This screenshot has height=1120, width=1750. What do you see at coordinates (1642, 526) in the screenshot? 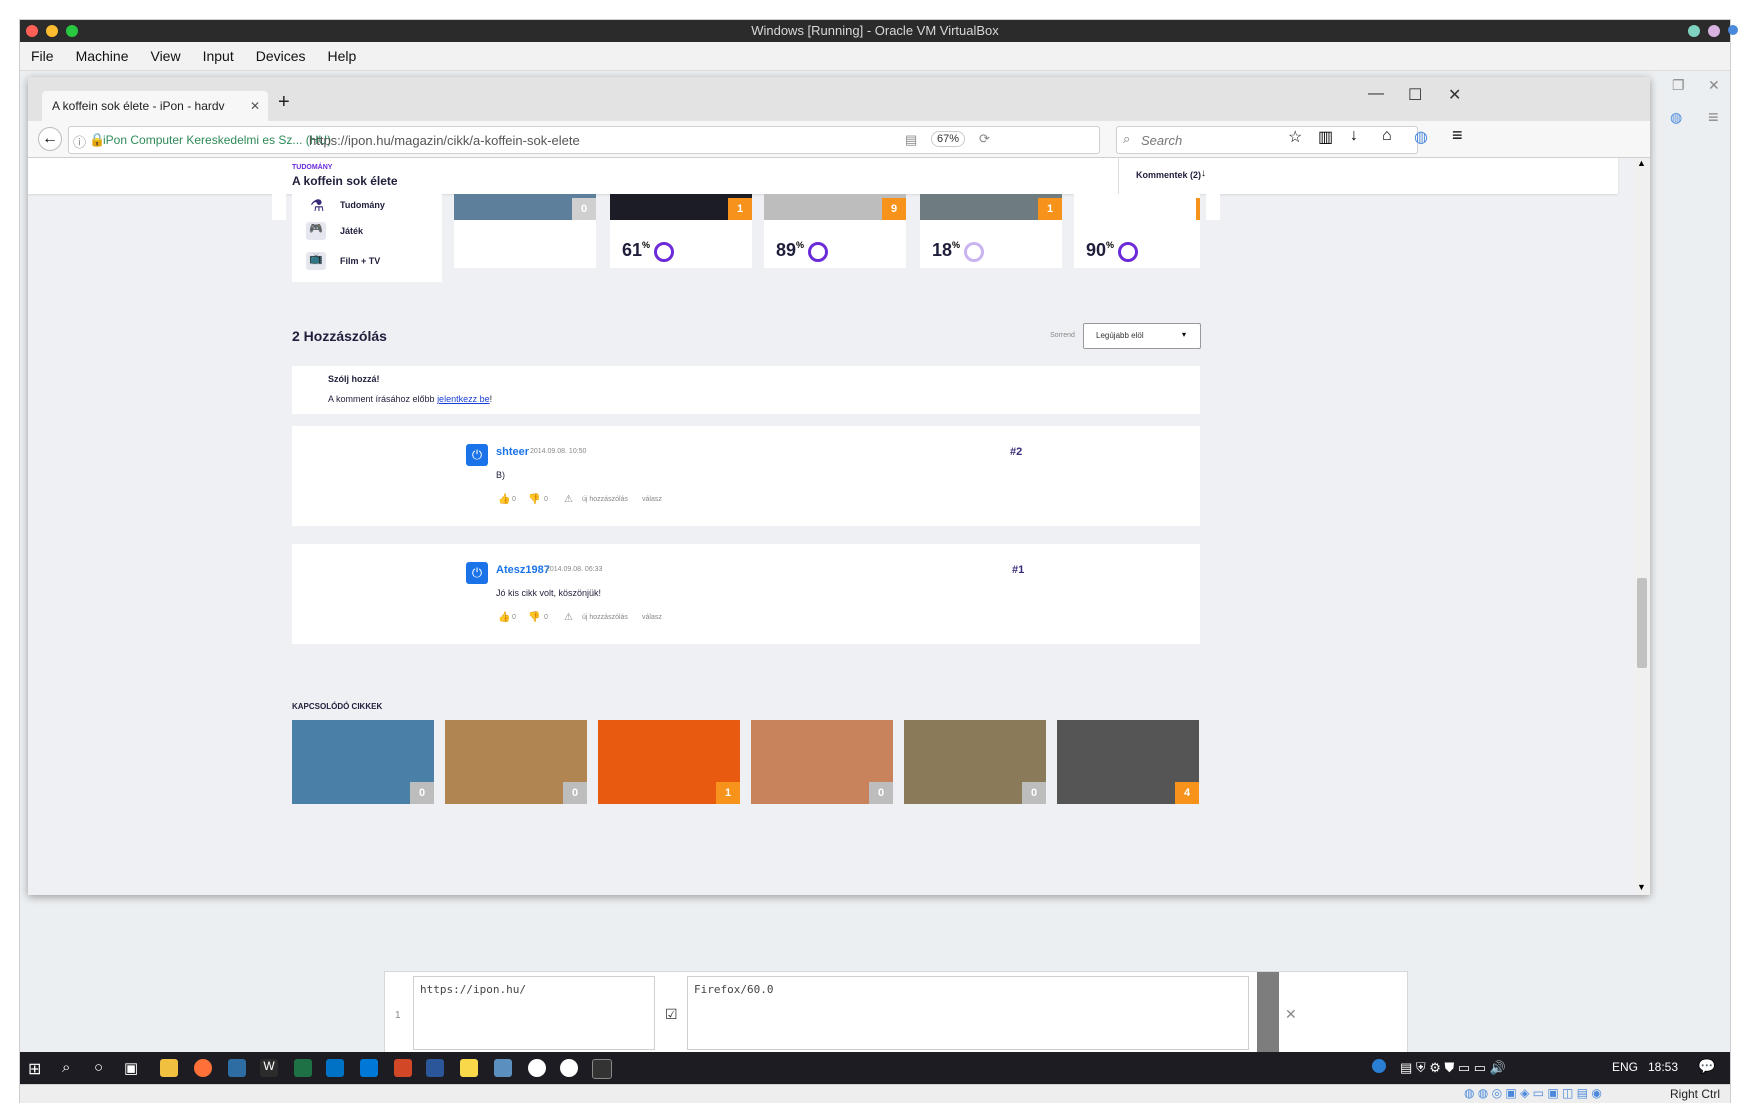
I see `page-scrollbar: ▲ ▼` at bounding box center [1642, 526].